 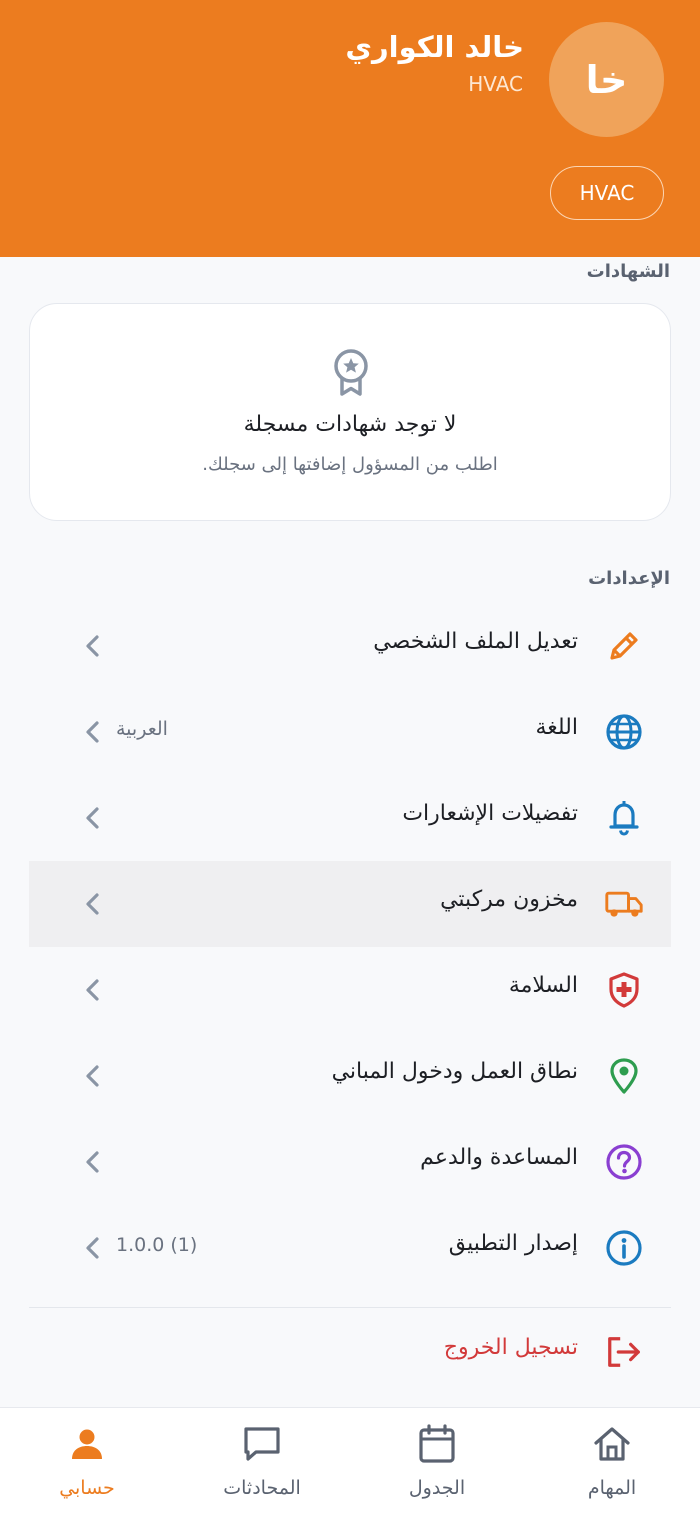 What do you see at coordinates (350, 990) in the screenshot?
I see `settings-safety: السلامة` at bounding box center [350, 990].